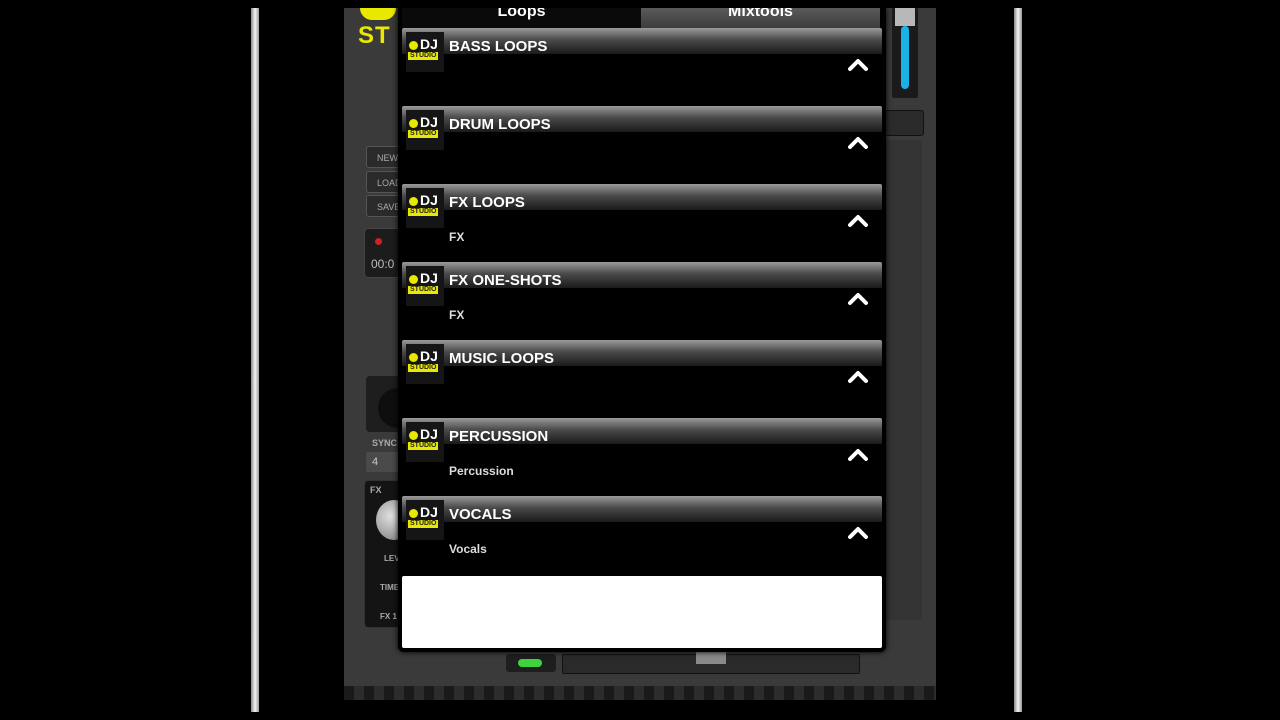  Describe the element at coordinates (1018, 360) in the screenshot. I see `device-frame-right` at that location.